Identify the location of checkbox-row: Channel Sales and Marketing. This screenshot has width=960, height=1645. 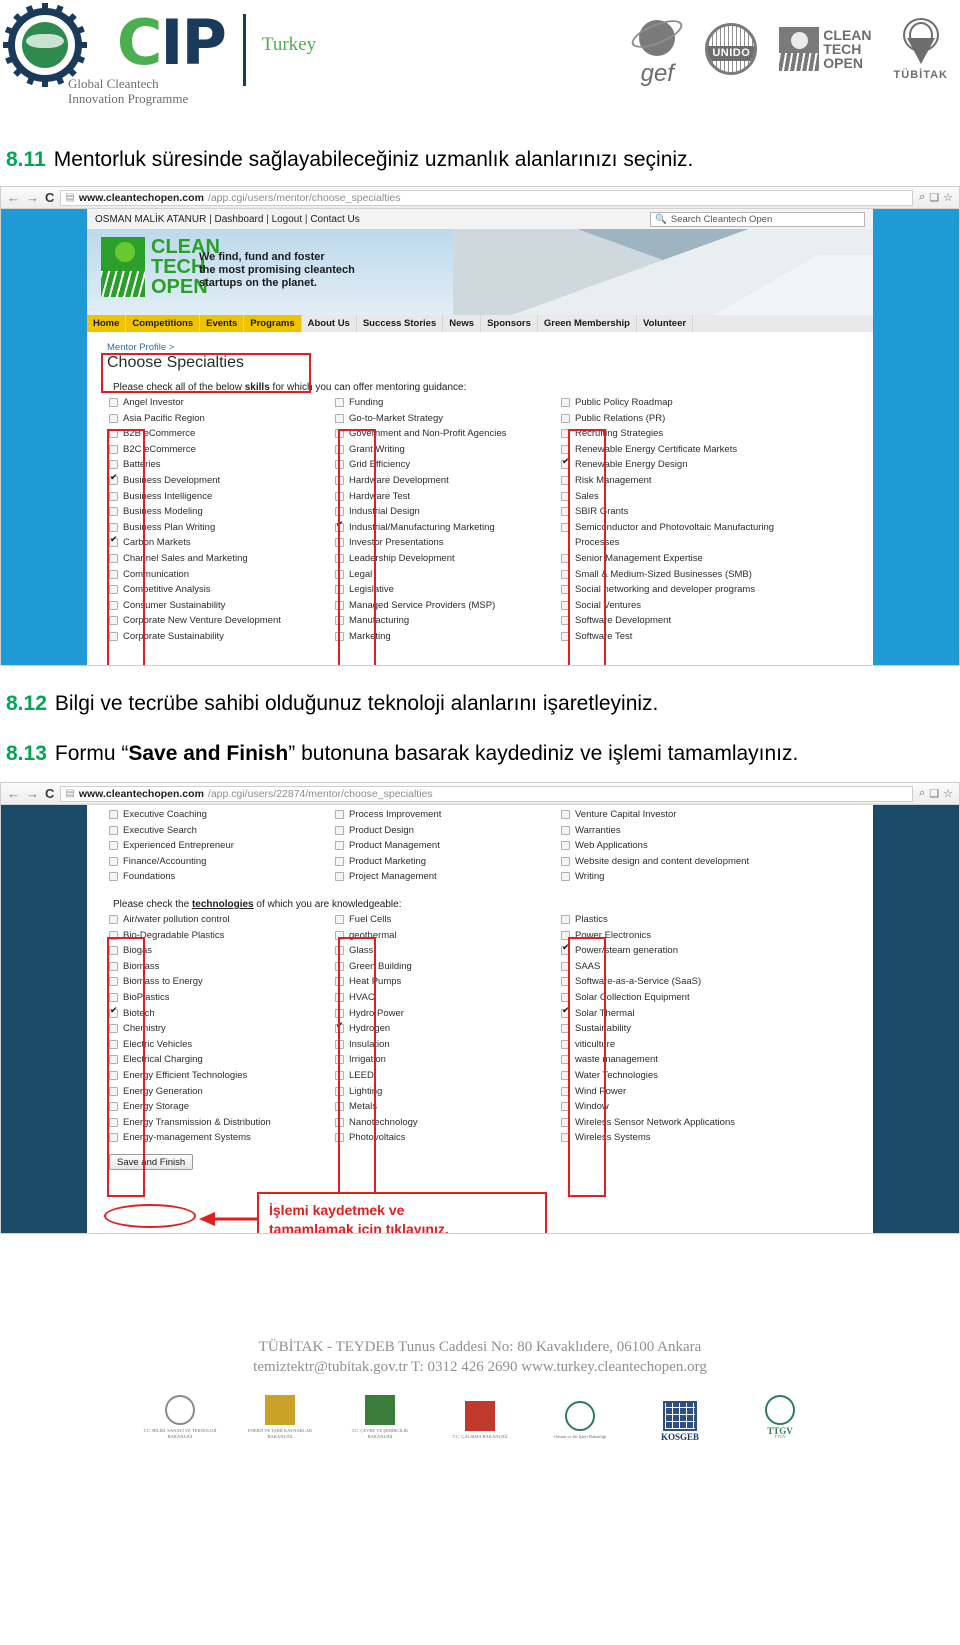
(222, 559).